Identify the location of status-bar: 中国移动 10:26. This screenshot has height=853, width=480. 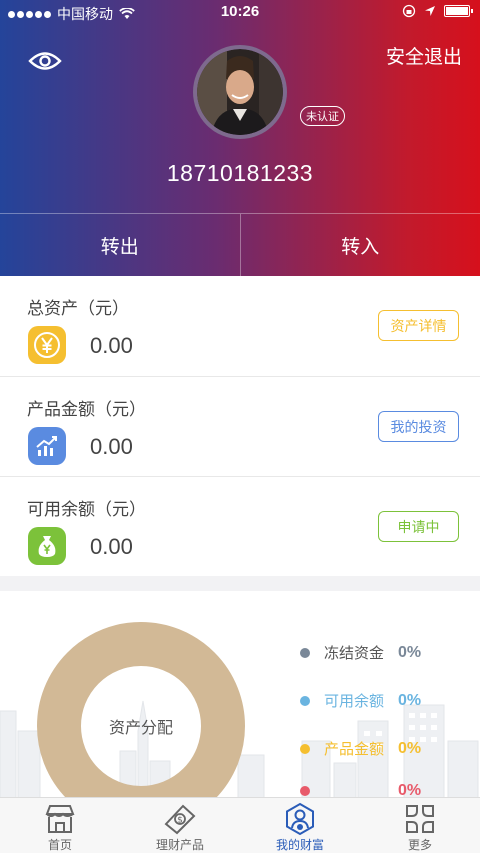
(240, 12).